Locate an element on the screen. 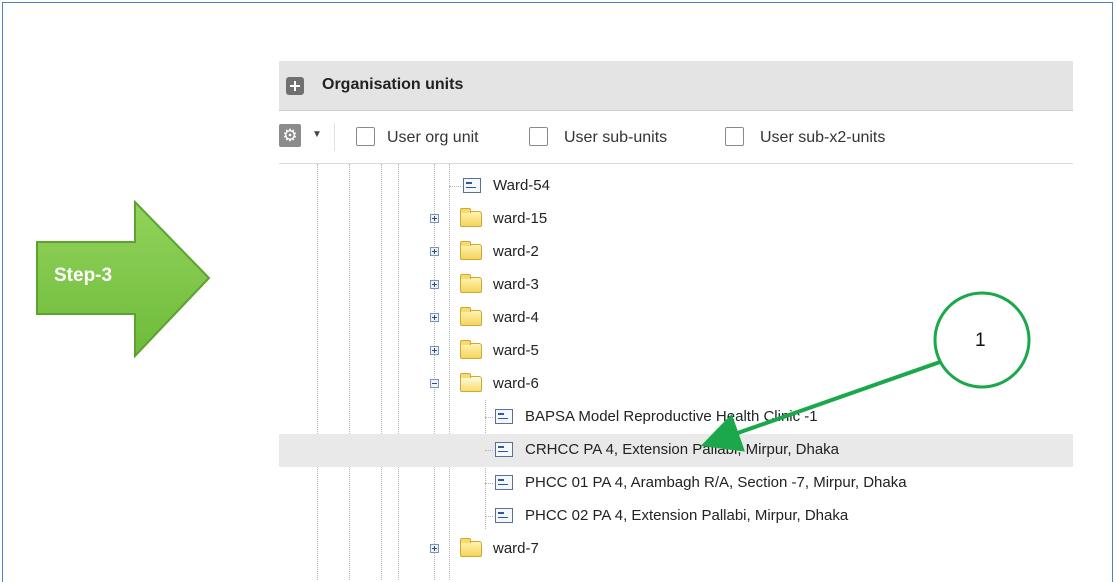 The height and width of the screenshot is (582, 1117). tree-node: Ward-54 is located at coordinates (676, 186).